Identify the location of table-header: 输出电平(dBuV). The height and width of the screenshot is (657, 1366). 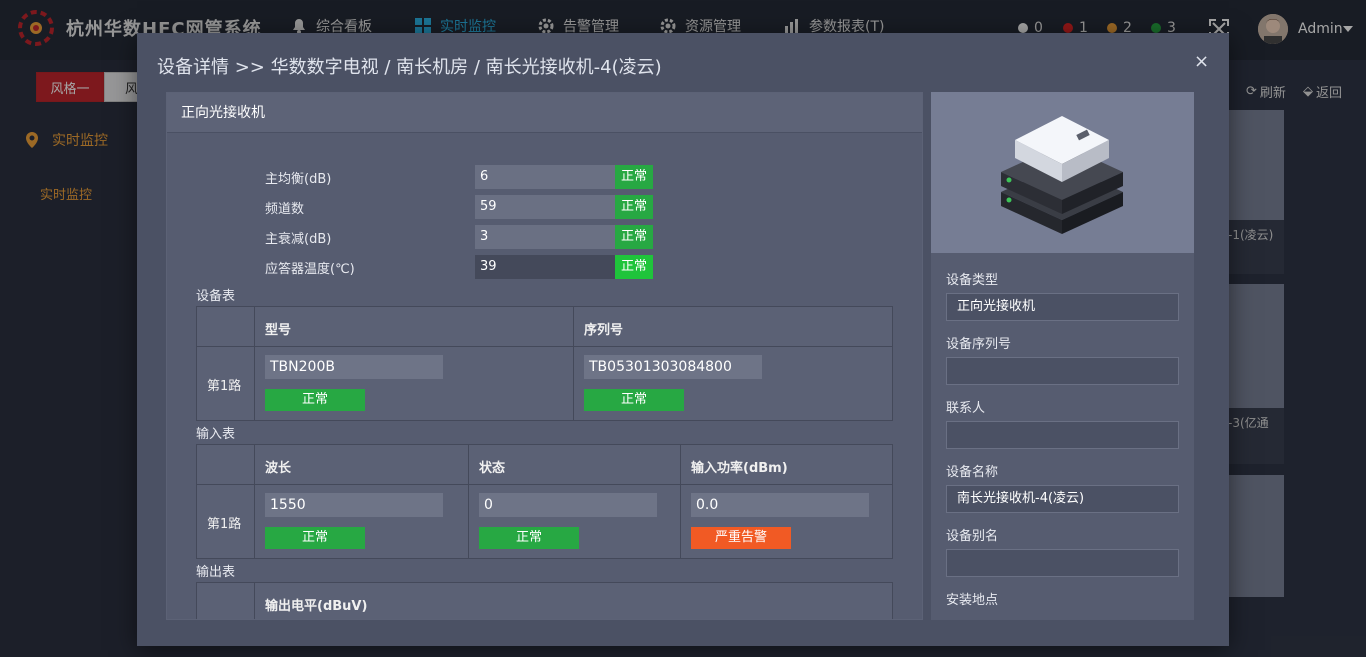
(544, 601).